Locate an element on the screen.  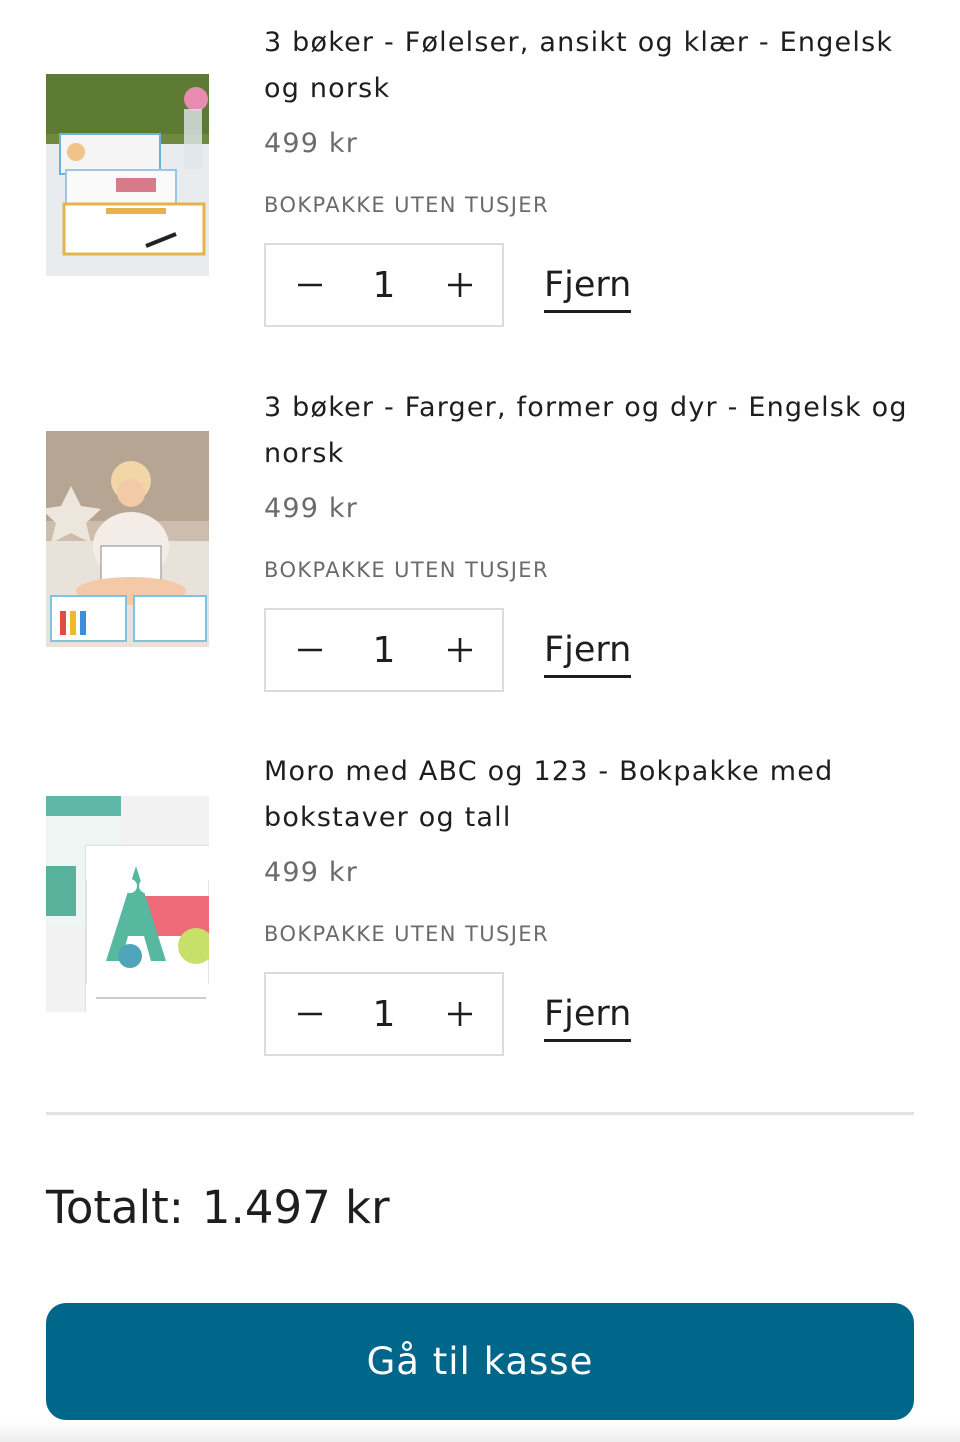
total-label: Totalt: is located at coordinates (115, 1207).